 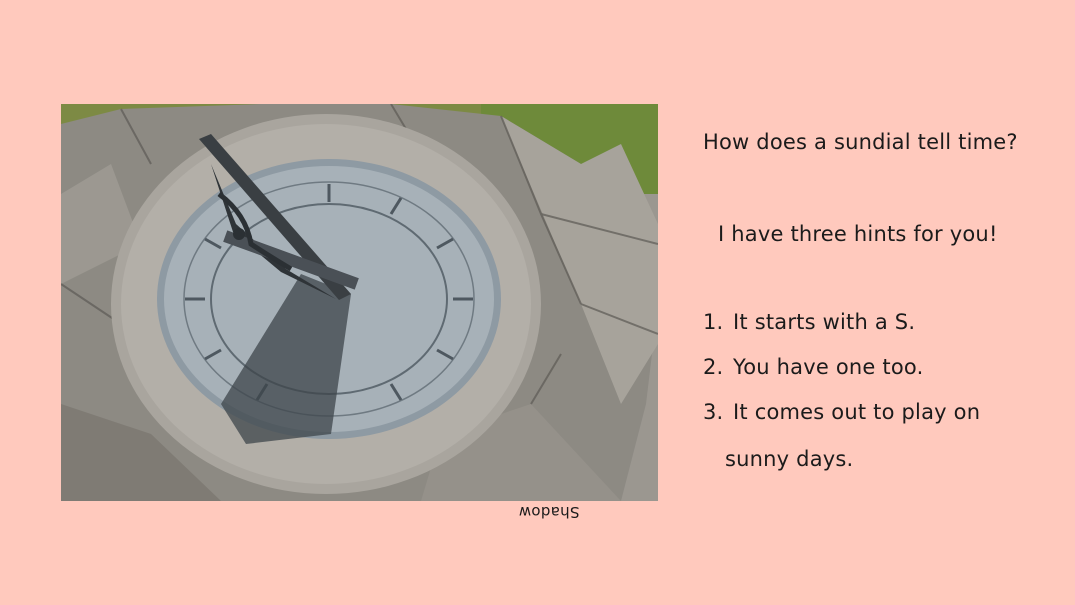 What do you see at coordinates (828, 367) in the screenshot?
I see `hint-text: You have one too.` at bounding box center [828, 367].